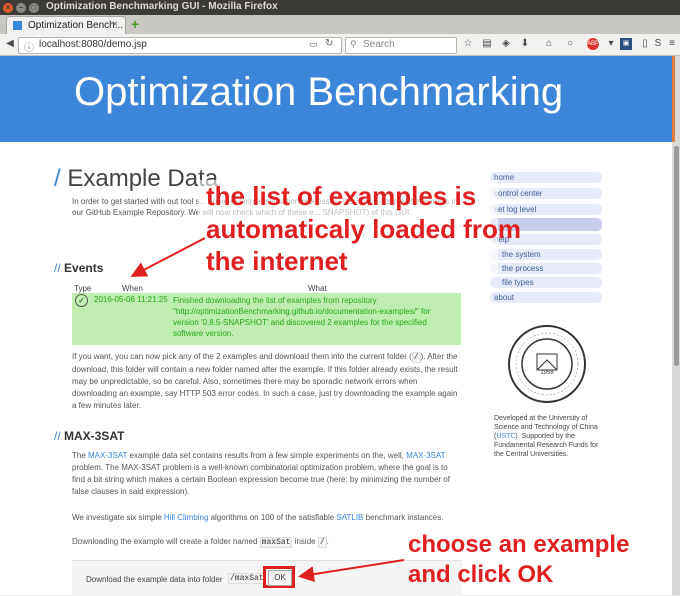 Image resolution: width=680 pixels, height=596 pixels. I want to click on arrow-to-ok, so click(351, 571).